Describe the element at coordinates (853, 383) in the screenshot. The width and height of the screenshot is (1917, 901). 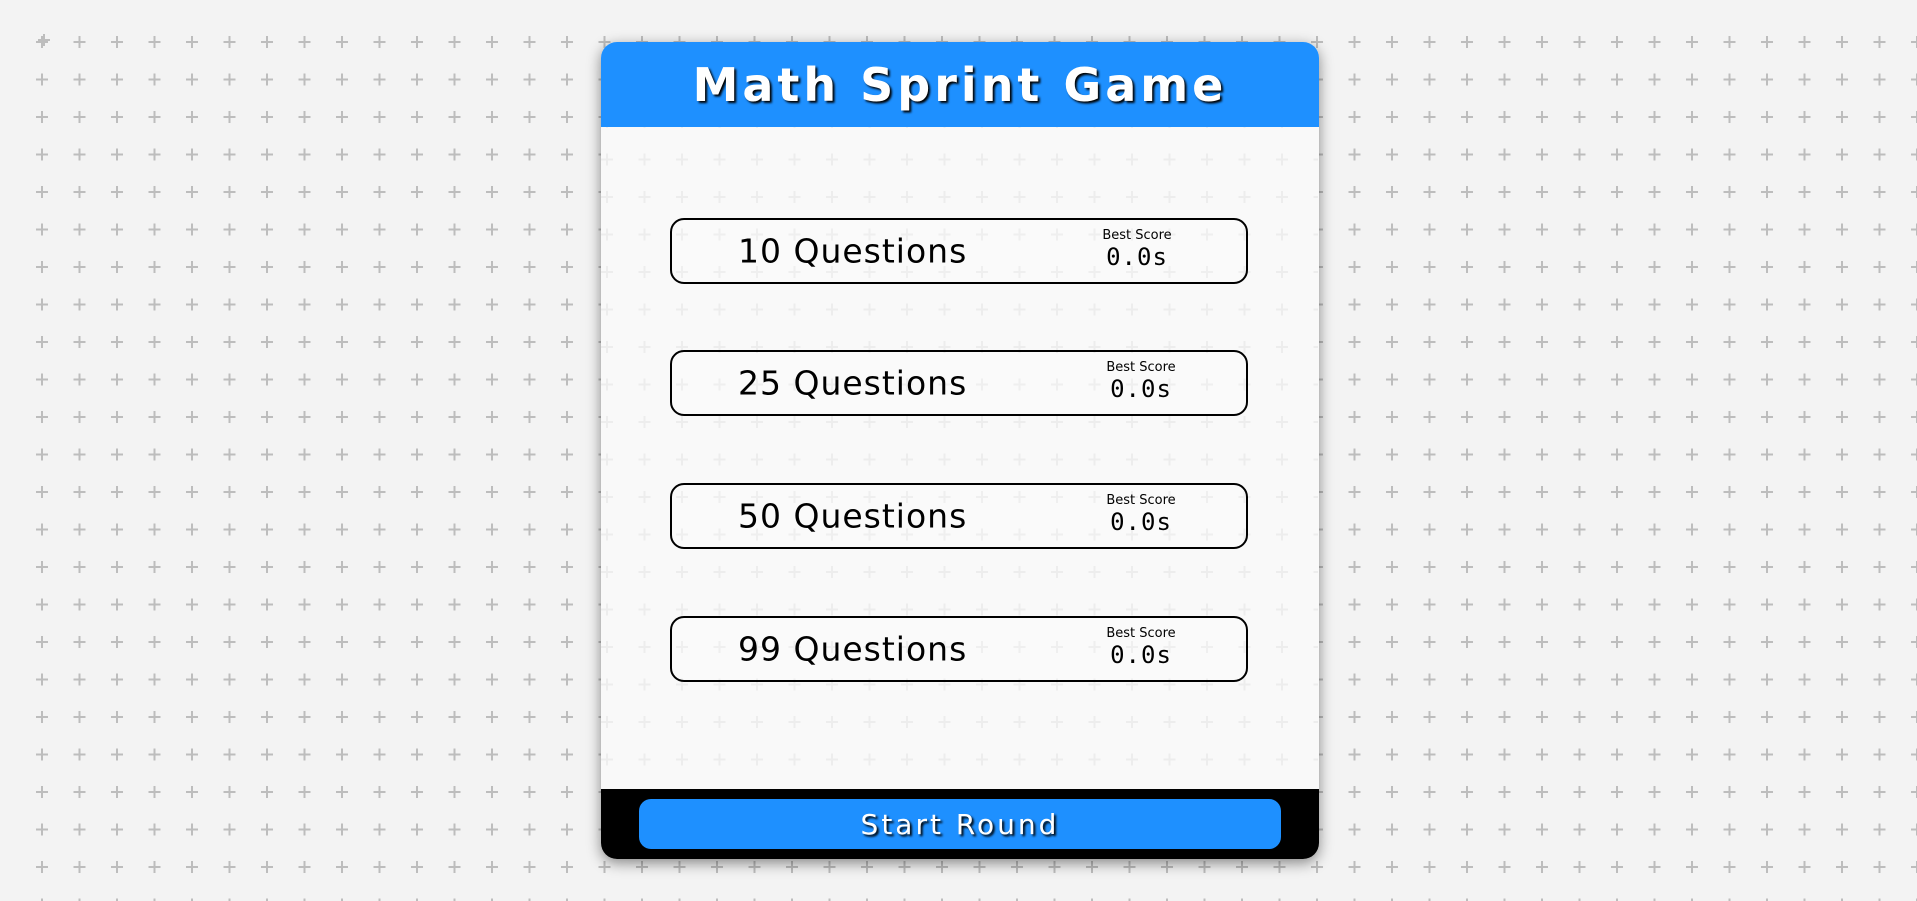
I see `choice-label: 25 Questions` at that location.